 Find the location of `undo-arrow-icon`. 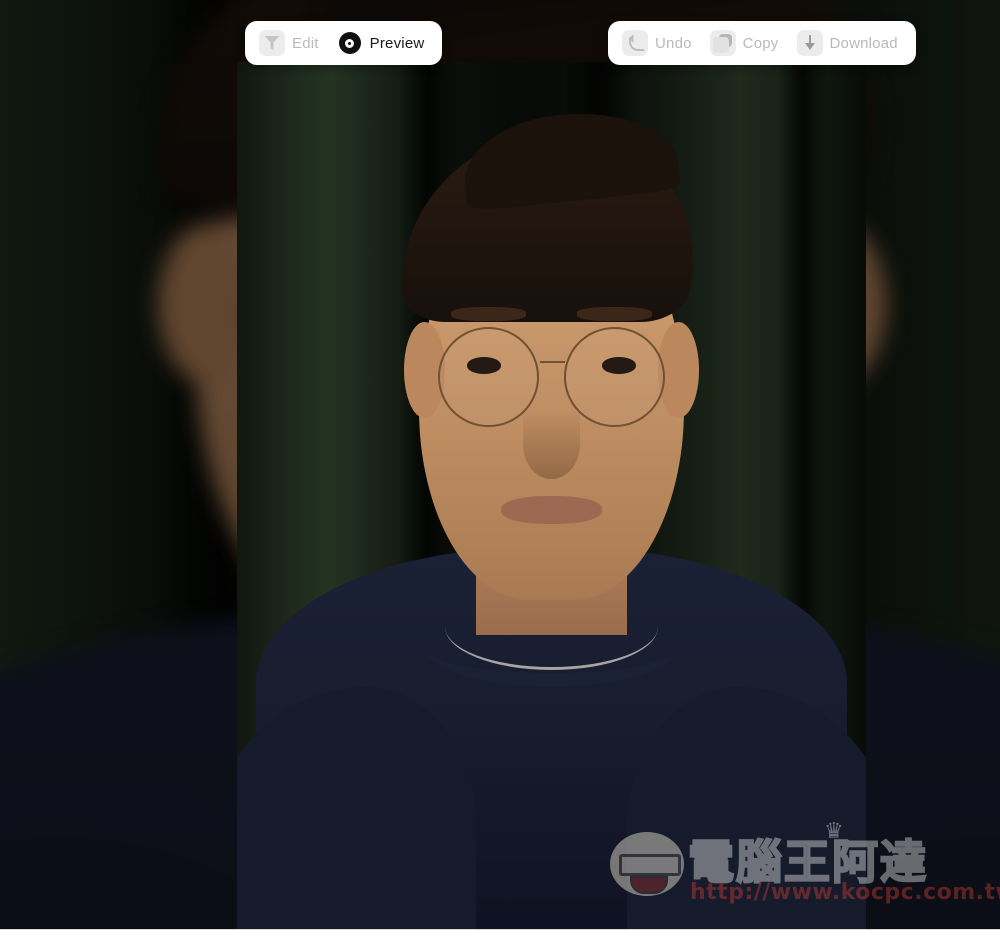

undo-arrow-icon is located at coordinates (635, 43).